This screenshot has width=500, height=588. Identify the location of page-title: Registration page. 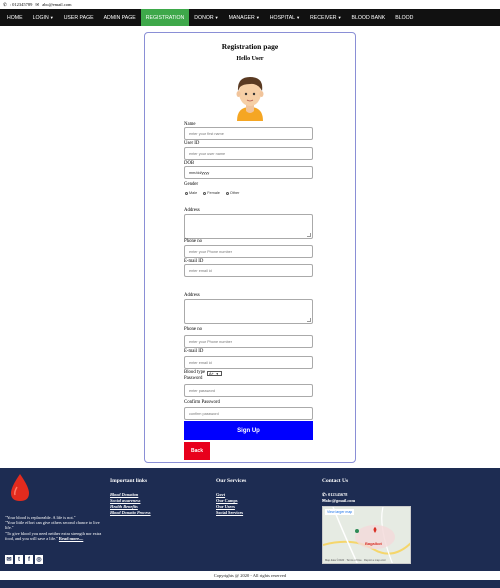
(250, 46).